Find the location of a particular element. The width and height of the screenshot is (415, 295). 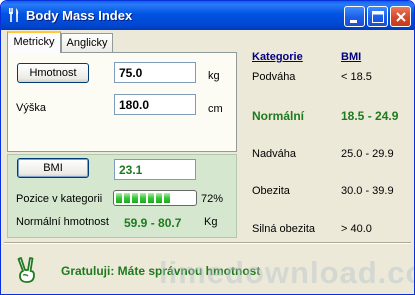

category-name-underweight: Podváha is located at coordinates (274, 77).